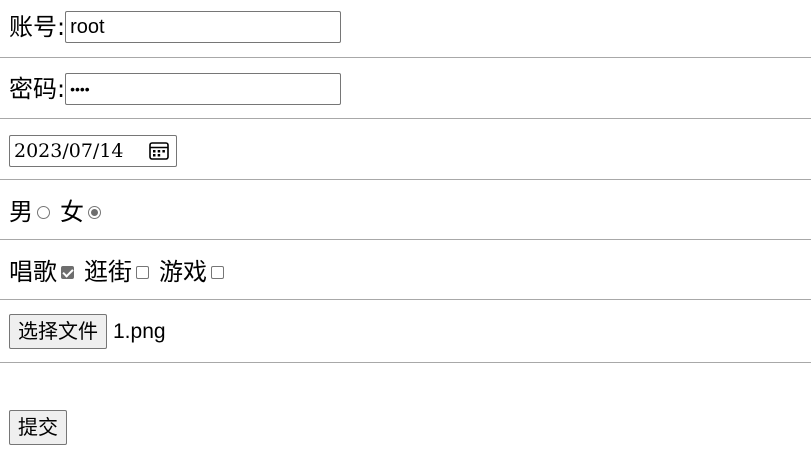 This screenshot has height=466, width=811. Describe the element at coordinates (139, 331) in the screenshot. I see `file-name: 1.png` at that location.